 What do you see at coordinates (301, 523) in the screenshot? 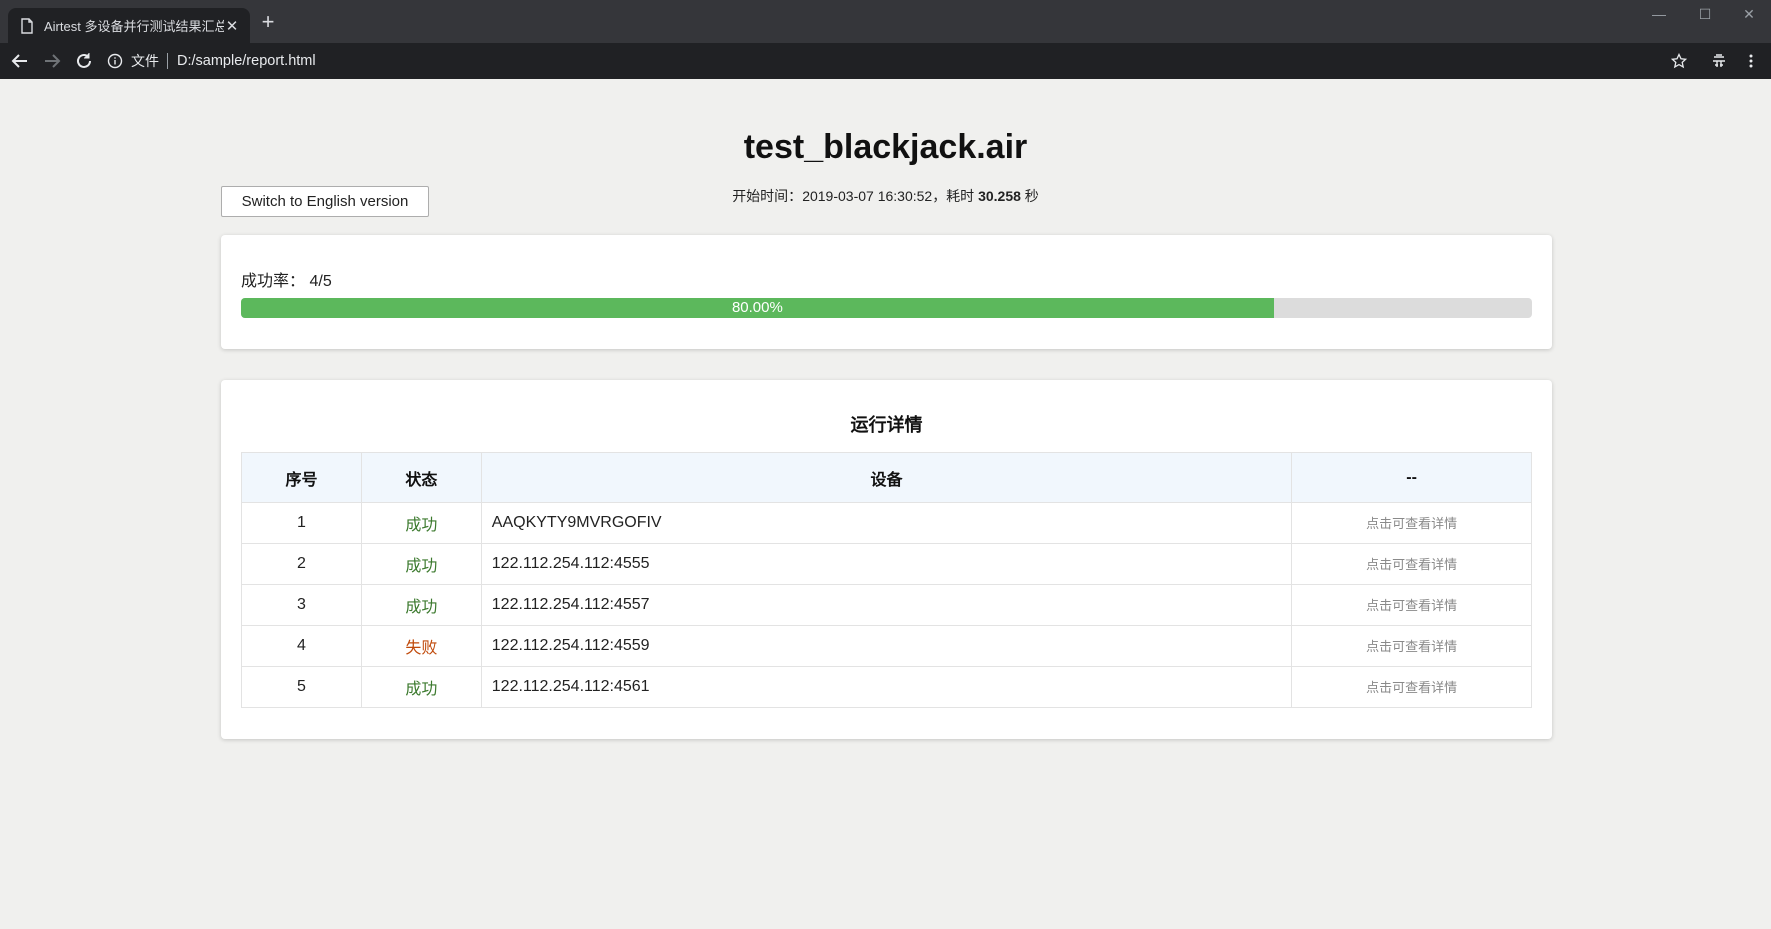
I see `row-index: 1` at bounding box center [301, 523].